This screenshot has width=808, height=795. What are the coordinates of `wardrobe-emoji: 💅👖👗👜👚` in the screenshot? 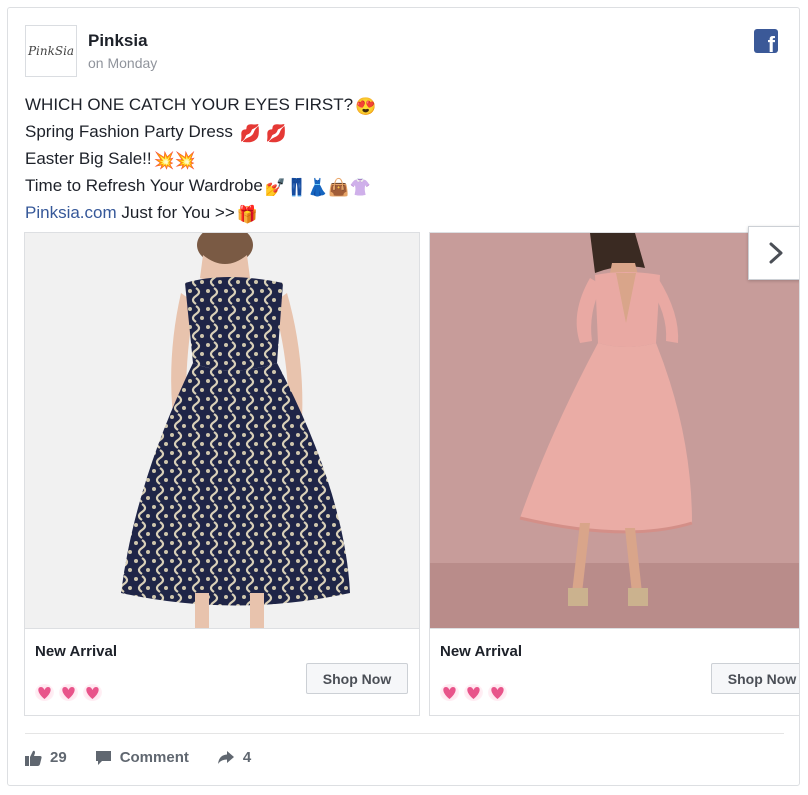 It's located at (317, 187).